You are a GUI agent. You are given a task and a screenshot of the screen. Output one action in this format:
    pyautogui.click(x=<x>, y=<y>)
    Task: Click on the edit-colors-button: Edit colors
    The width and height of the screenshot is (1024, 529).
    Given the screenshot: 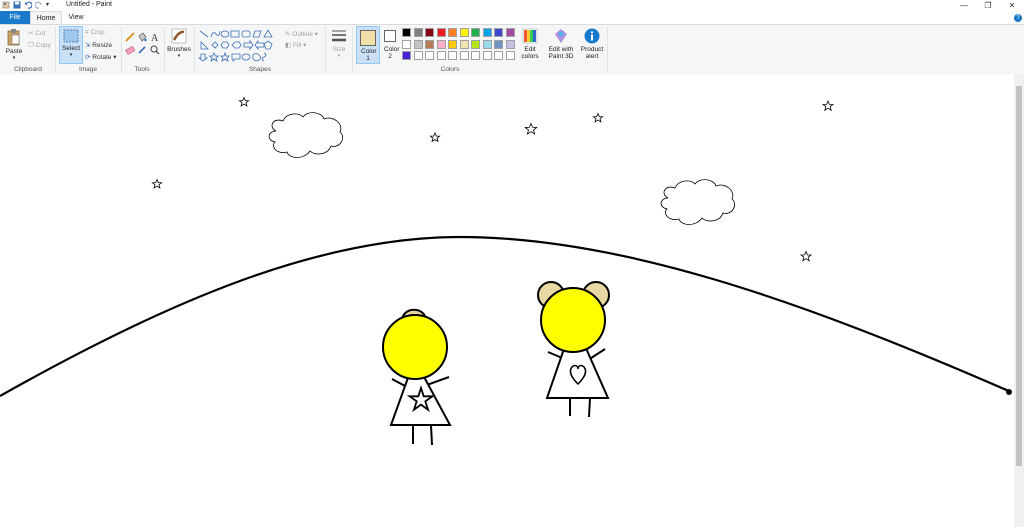 What is the action you would take?
    pyautogui.click(x=530, y=44)
    